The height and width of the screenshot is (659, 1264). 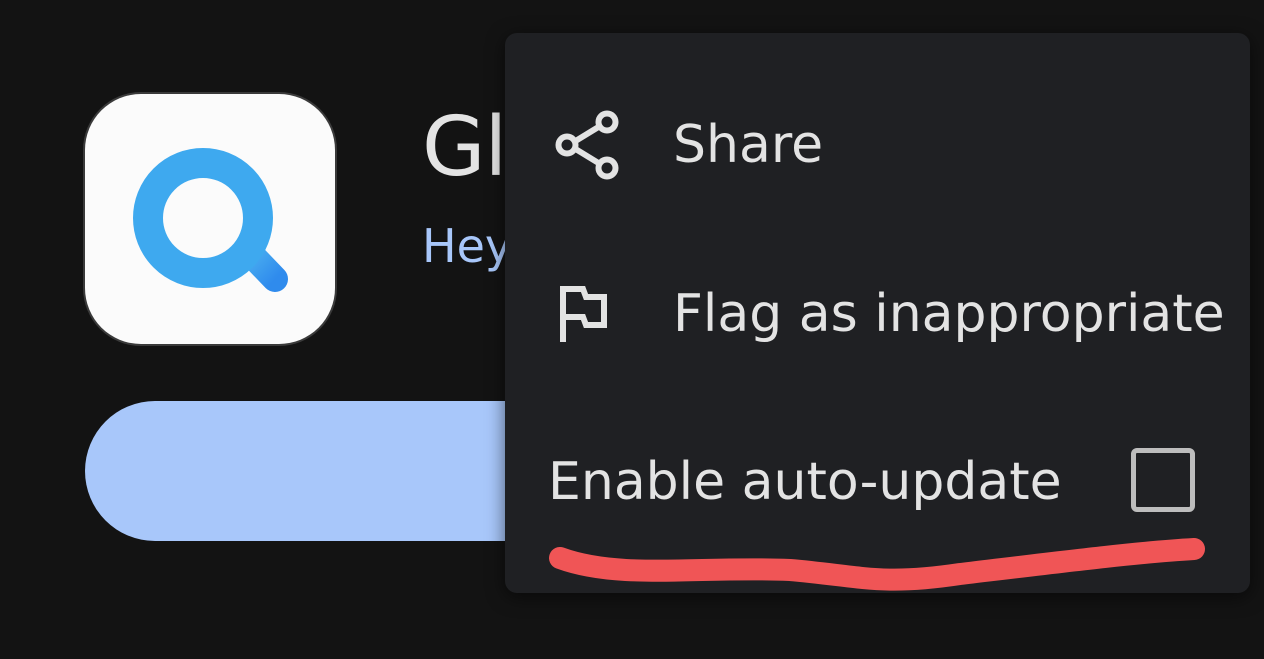 What do you see at coordinates (467, 246) in the screenshot?
I see `developer-link: Hey` at bounding box center [467, 246].